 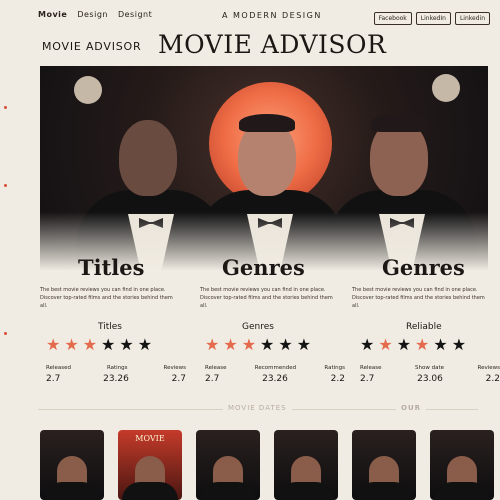 I want to click on poster-row: MOVIE, so click(x=267, y=465).